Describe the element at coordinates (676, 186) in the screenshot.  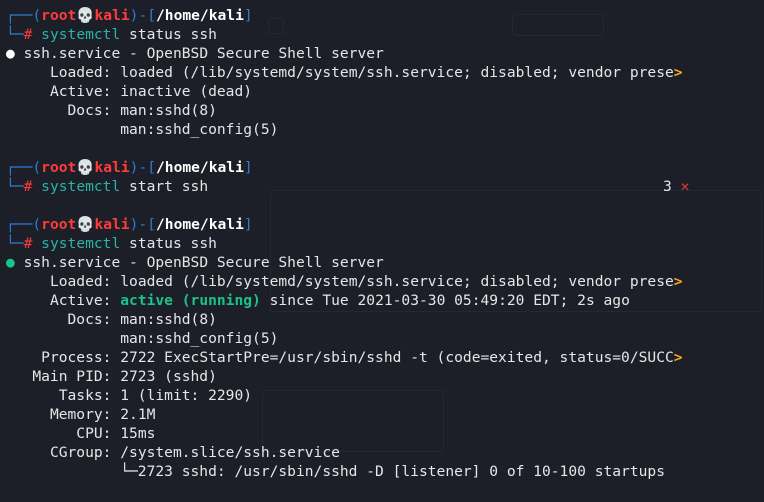
I see `exit-status-indicator: 3 ✕` at that location.